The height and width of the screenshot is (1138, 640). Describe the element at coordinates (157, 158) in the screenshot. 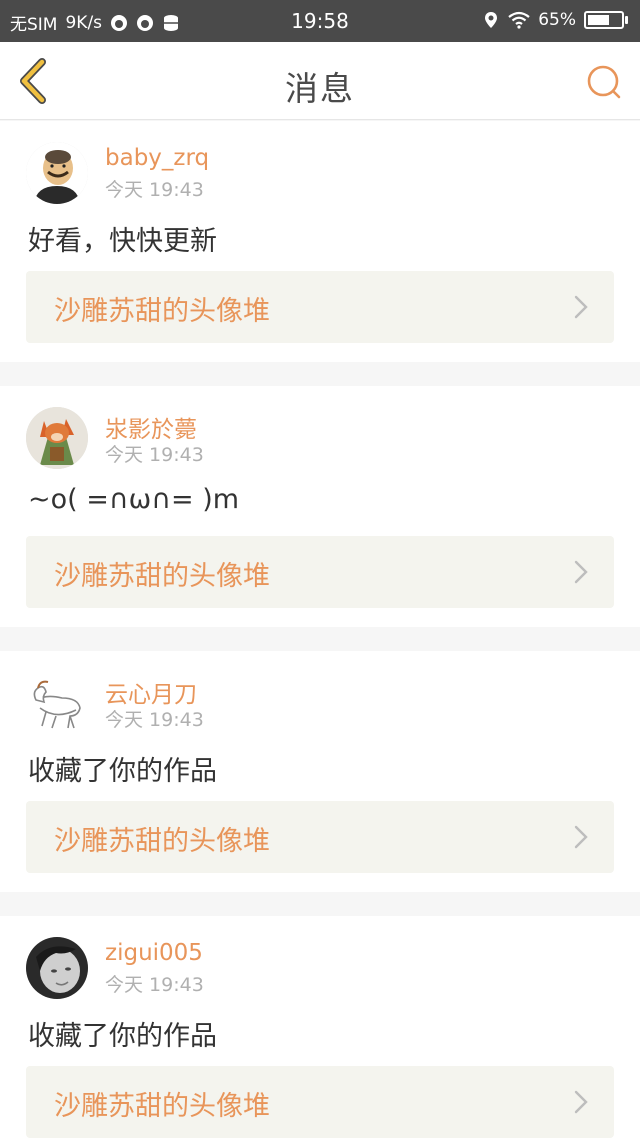

I see `username: baby_zrq` at that location.